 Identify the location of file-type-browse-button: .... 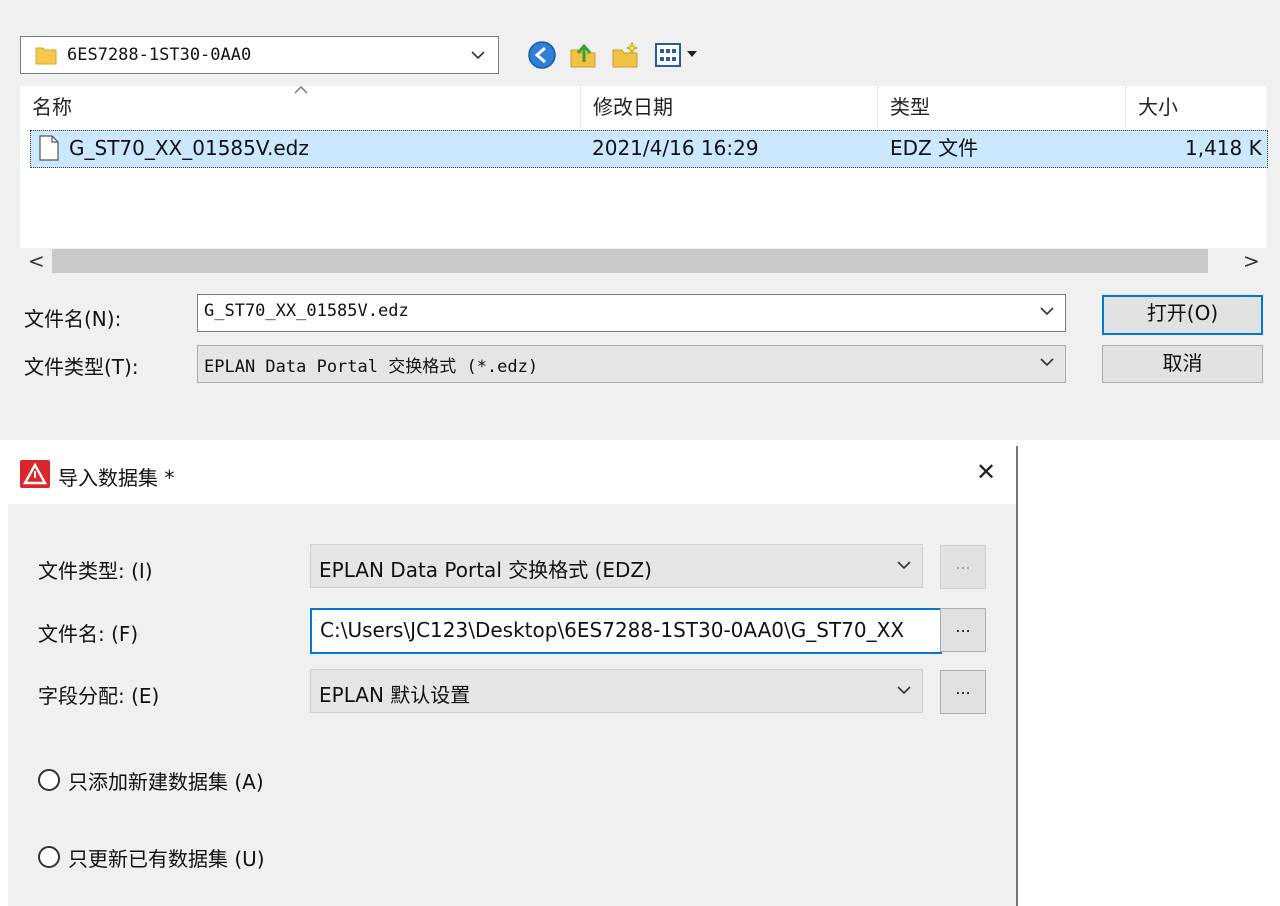
(963, 567).